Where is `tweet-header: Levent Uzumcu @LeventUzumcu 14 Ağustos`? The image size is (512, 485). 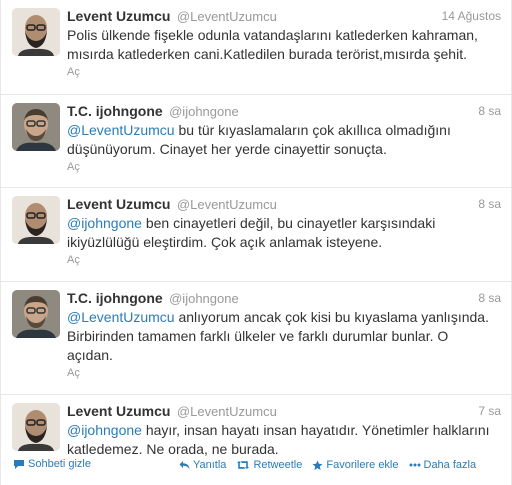
tweet-header: Levent Uzumcu @LeventUzumcu 14 Ağustos is located at coordinates (284, 17).